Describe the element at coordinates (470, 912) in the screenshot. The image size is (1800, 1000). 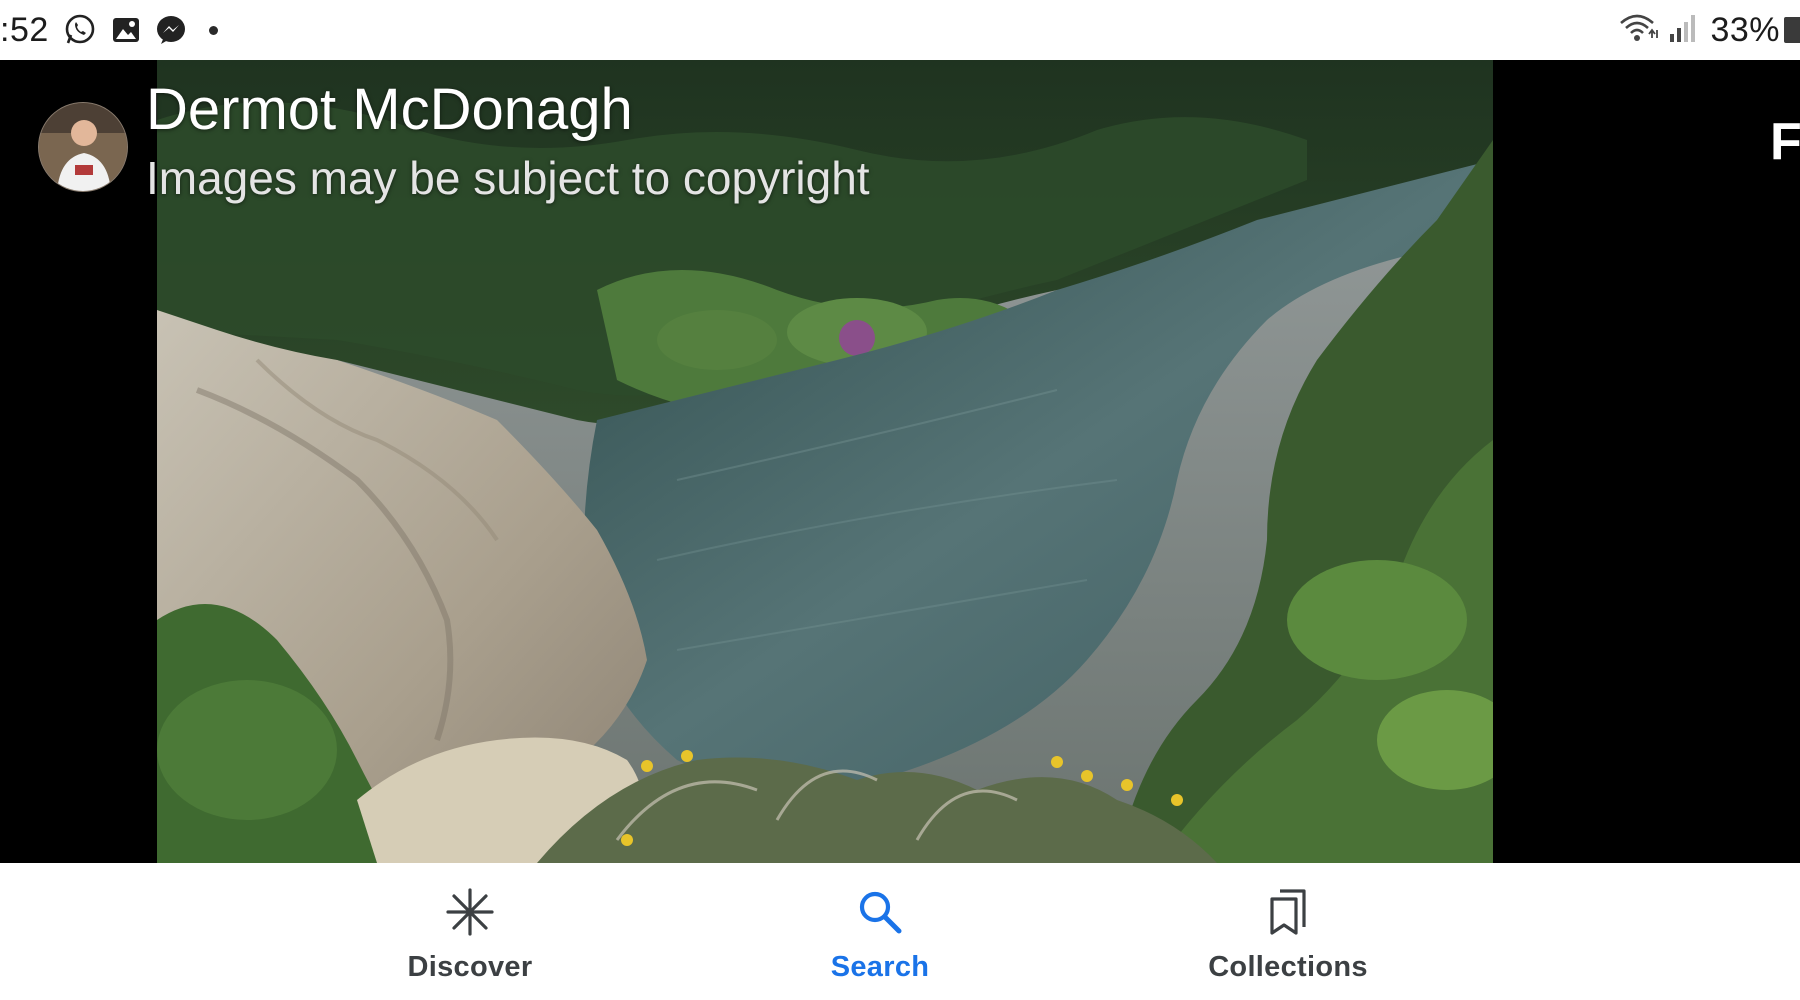
I see `asterisk-icon` at that location.